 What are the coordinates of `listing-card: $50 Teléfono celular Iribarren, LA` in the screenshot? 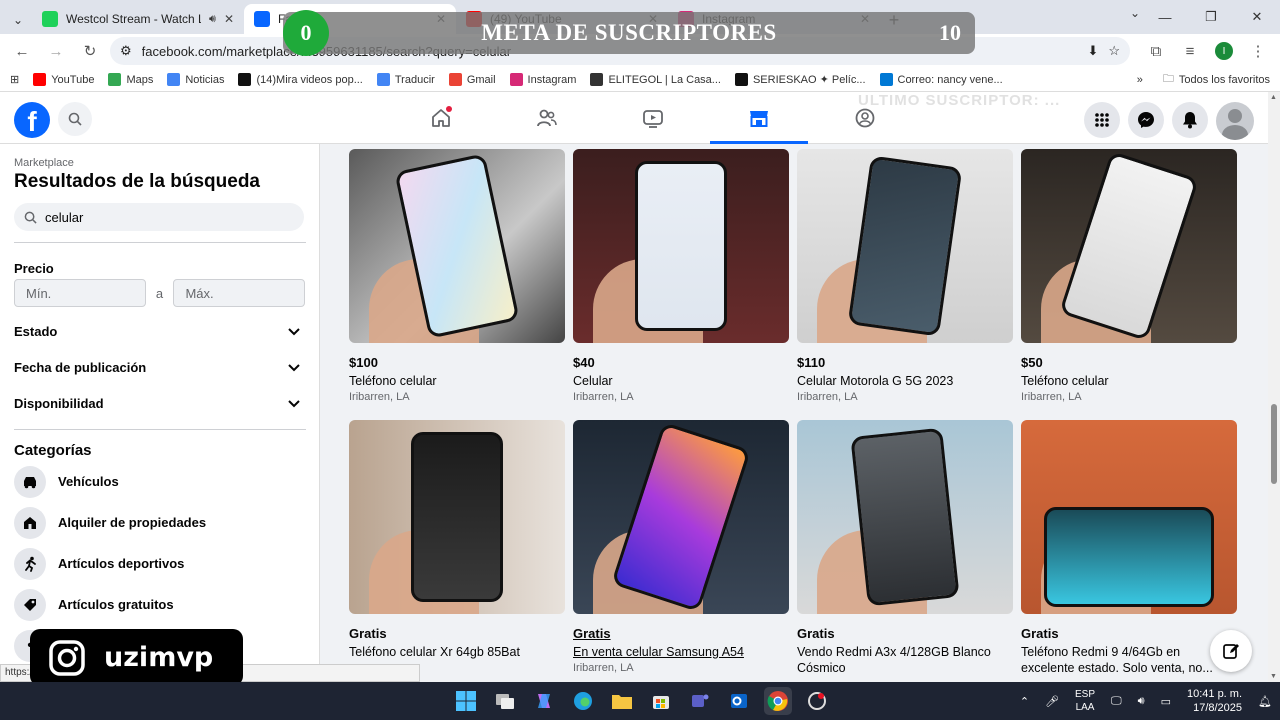 It's located at (1129, 276).